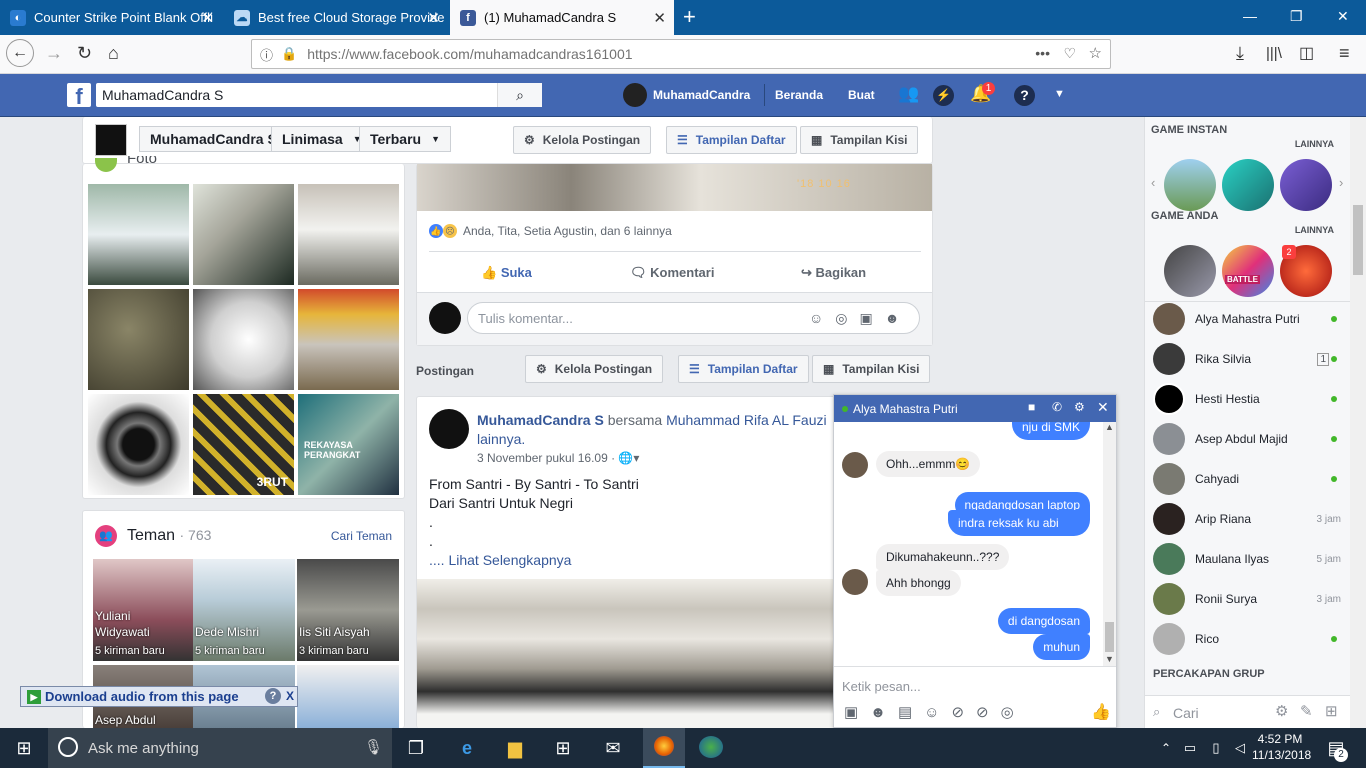  I want to click on bookmark-star-icon: ☆, so click(1095, 53).